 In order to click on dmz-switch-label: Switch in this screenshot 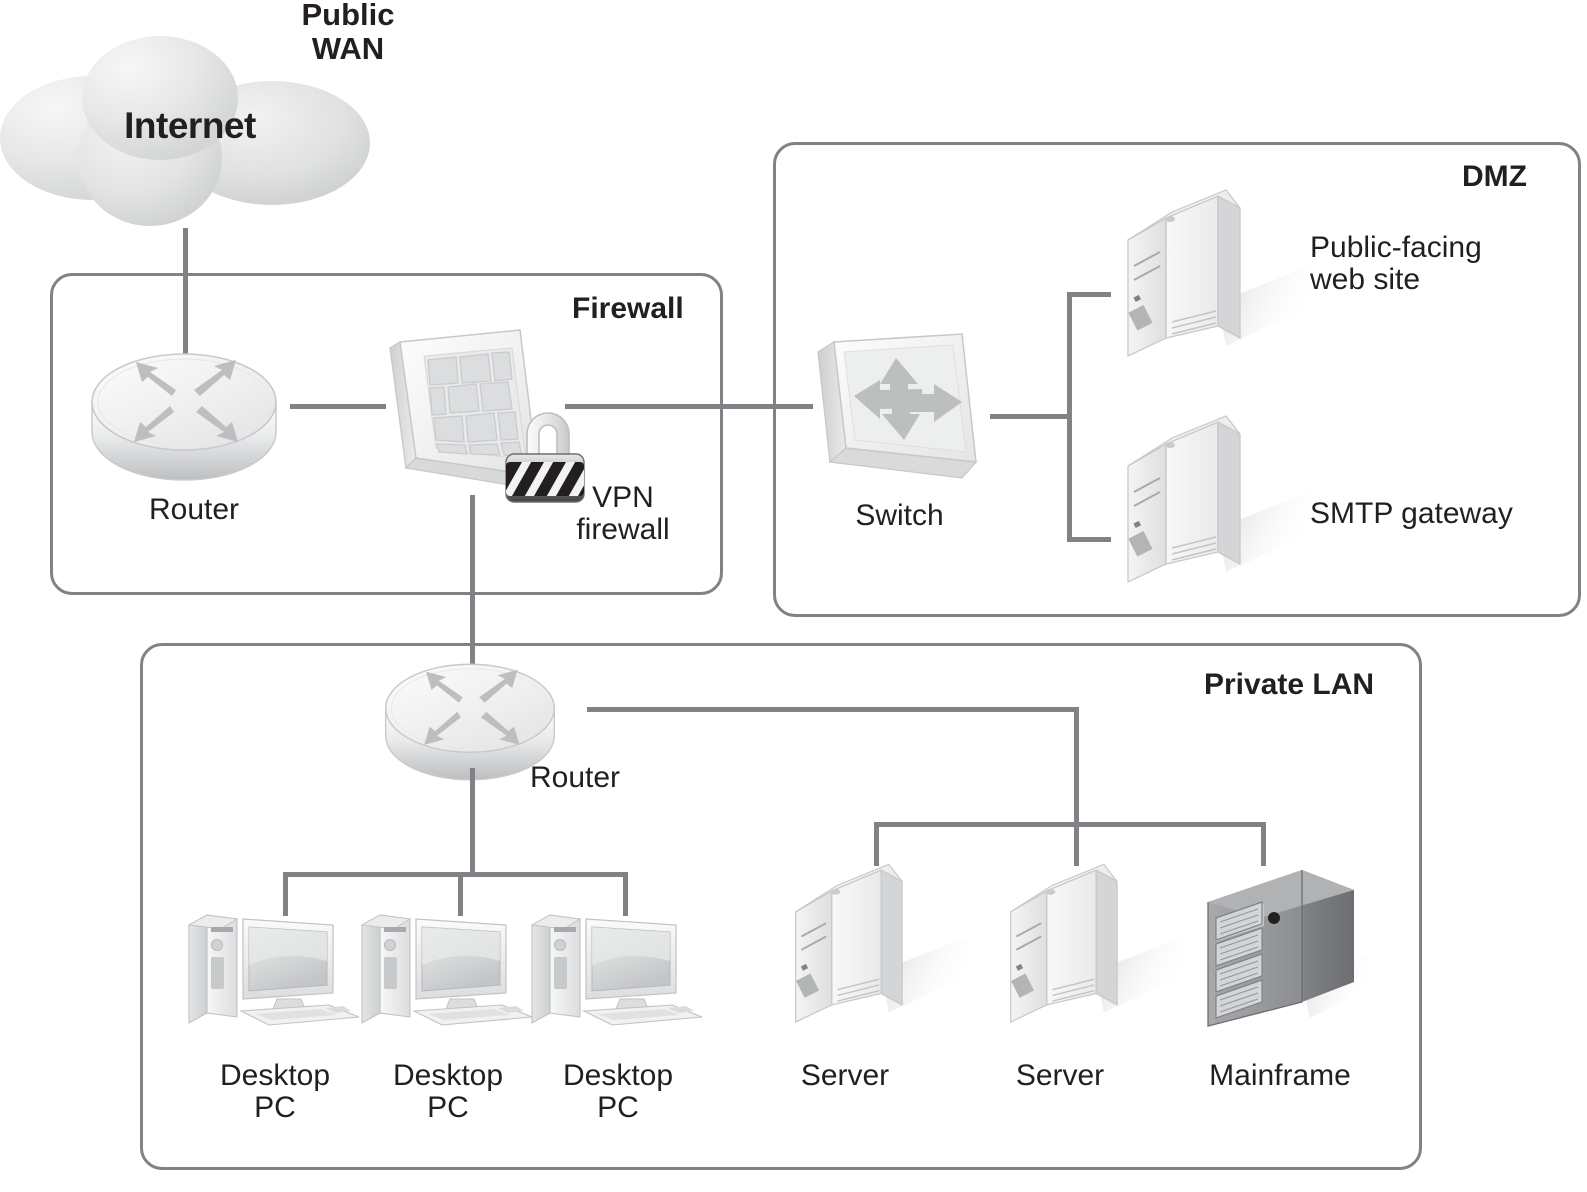, I will do `click(899, 515)`.